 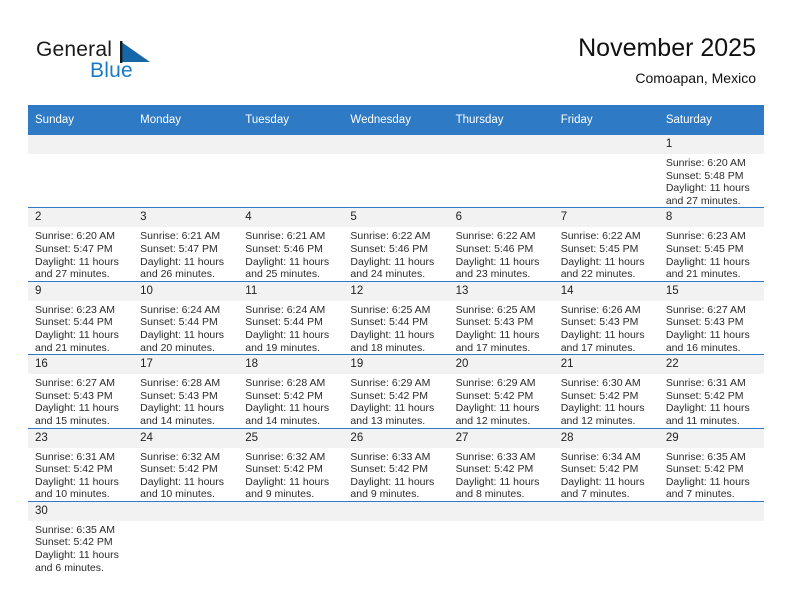 What do you see at coordinates (81, 120) in the screenshot?
I see `weekday-header-sunday: Sunday` at bounding box center [81, 120].